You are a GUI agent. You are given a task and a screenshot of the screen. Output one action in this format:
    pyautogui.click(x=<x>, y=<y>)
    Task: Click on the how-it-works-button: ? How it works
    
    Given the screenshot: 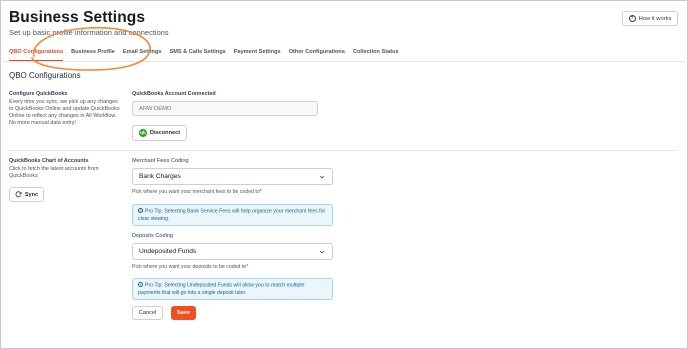 What is the action you would take?
    pyautogui.click(x=650, y=18)
    